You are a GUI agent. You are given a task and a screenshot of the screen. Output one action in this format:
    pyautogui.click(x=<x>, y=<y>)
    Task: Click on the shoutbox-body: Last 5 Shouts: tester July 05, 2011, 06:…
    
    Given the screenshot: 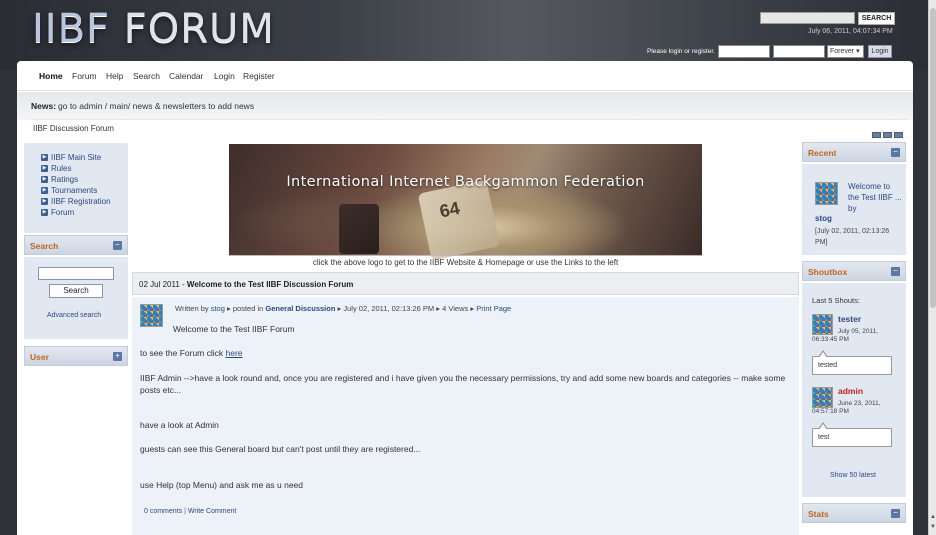 What is the action you would take?
    pyautogui.click(x=854, y=390)
    